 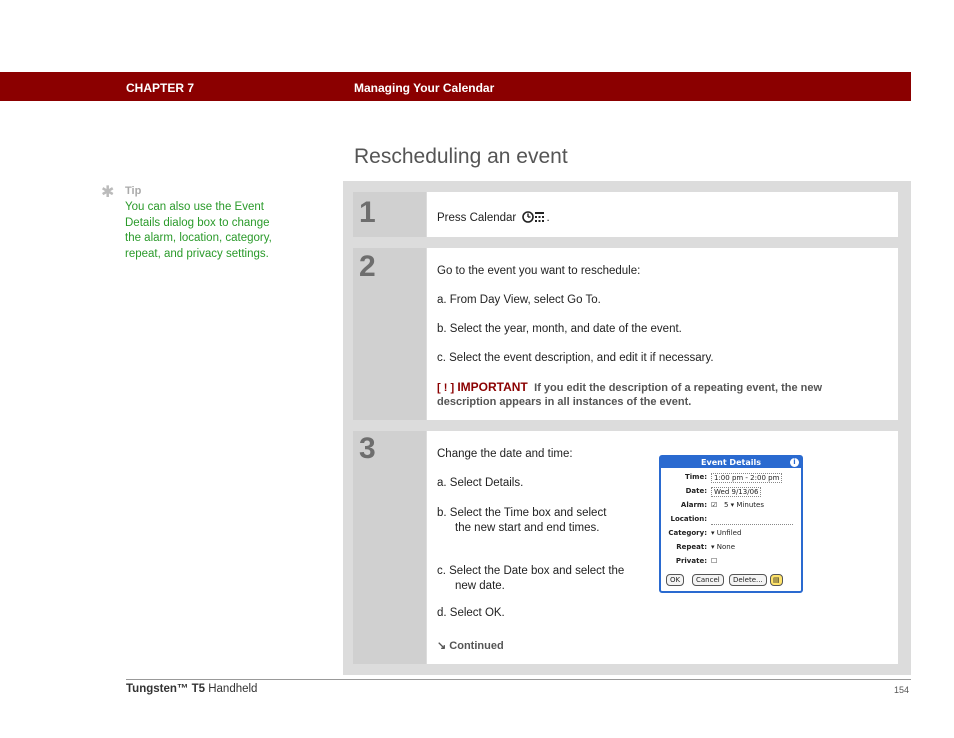 I want to click on step-1-text: Press Calendar ., so click(x=493, y=218).